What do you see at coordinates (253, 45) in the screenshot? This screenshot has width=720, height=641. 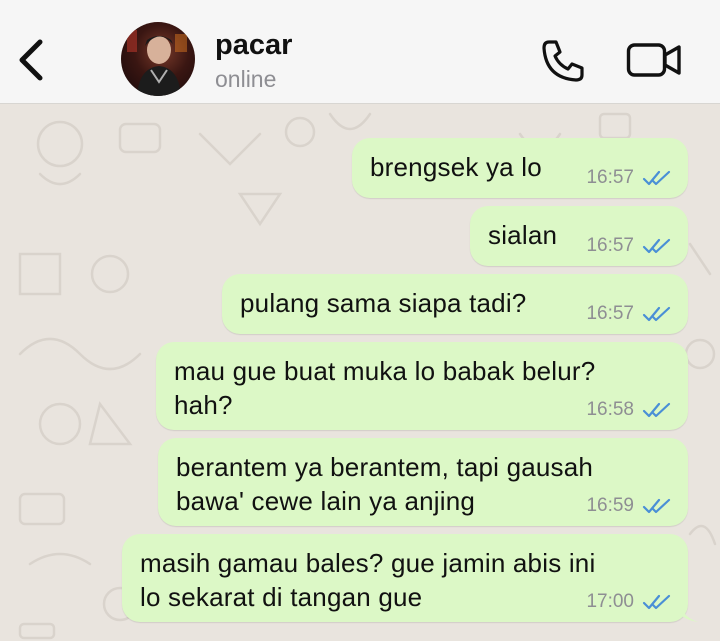 I see `contact-name: pacar` at bounding box center [253, 45].